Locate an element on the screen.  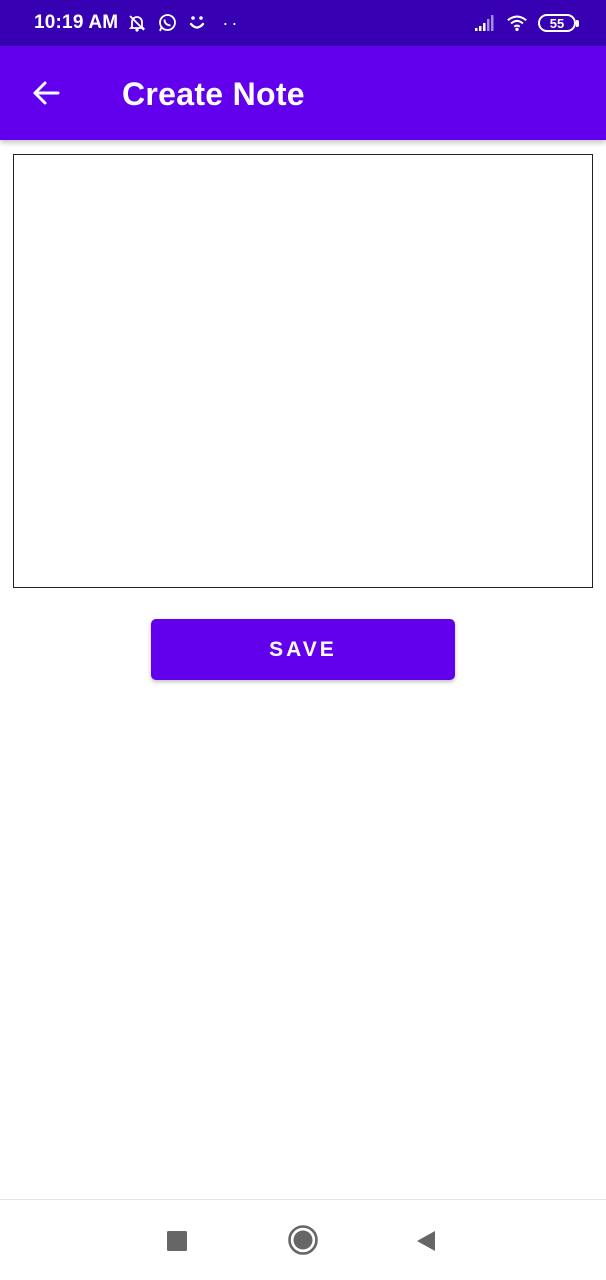
home-button is located at coordinates (303, 1240).